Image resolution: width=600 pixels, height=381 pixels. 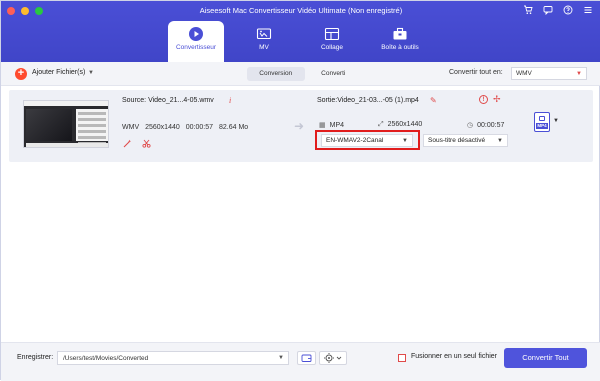 What do you see at coordinates (402, 358) in the screenshot?
I see `merge-checkbox` at bounding box center [402, 358].